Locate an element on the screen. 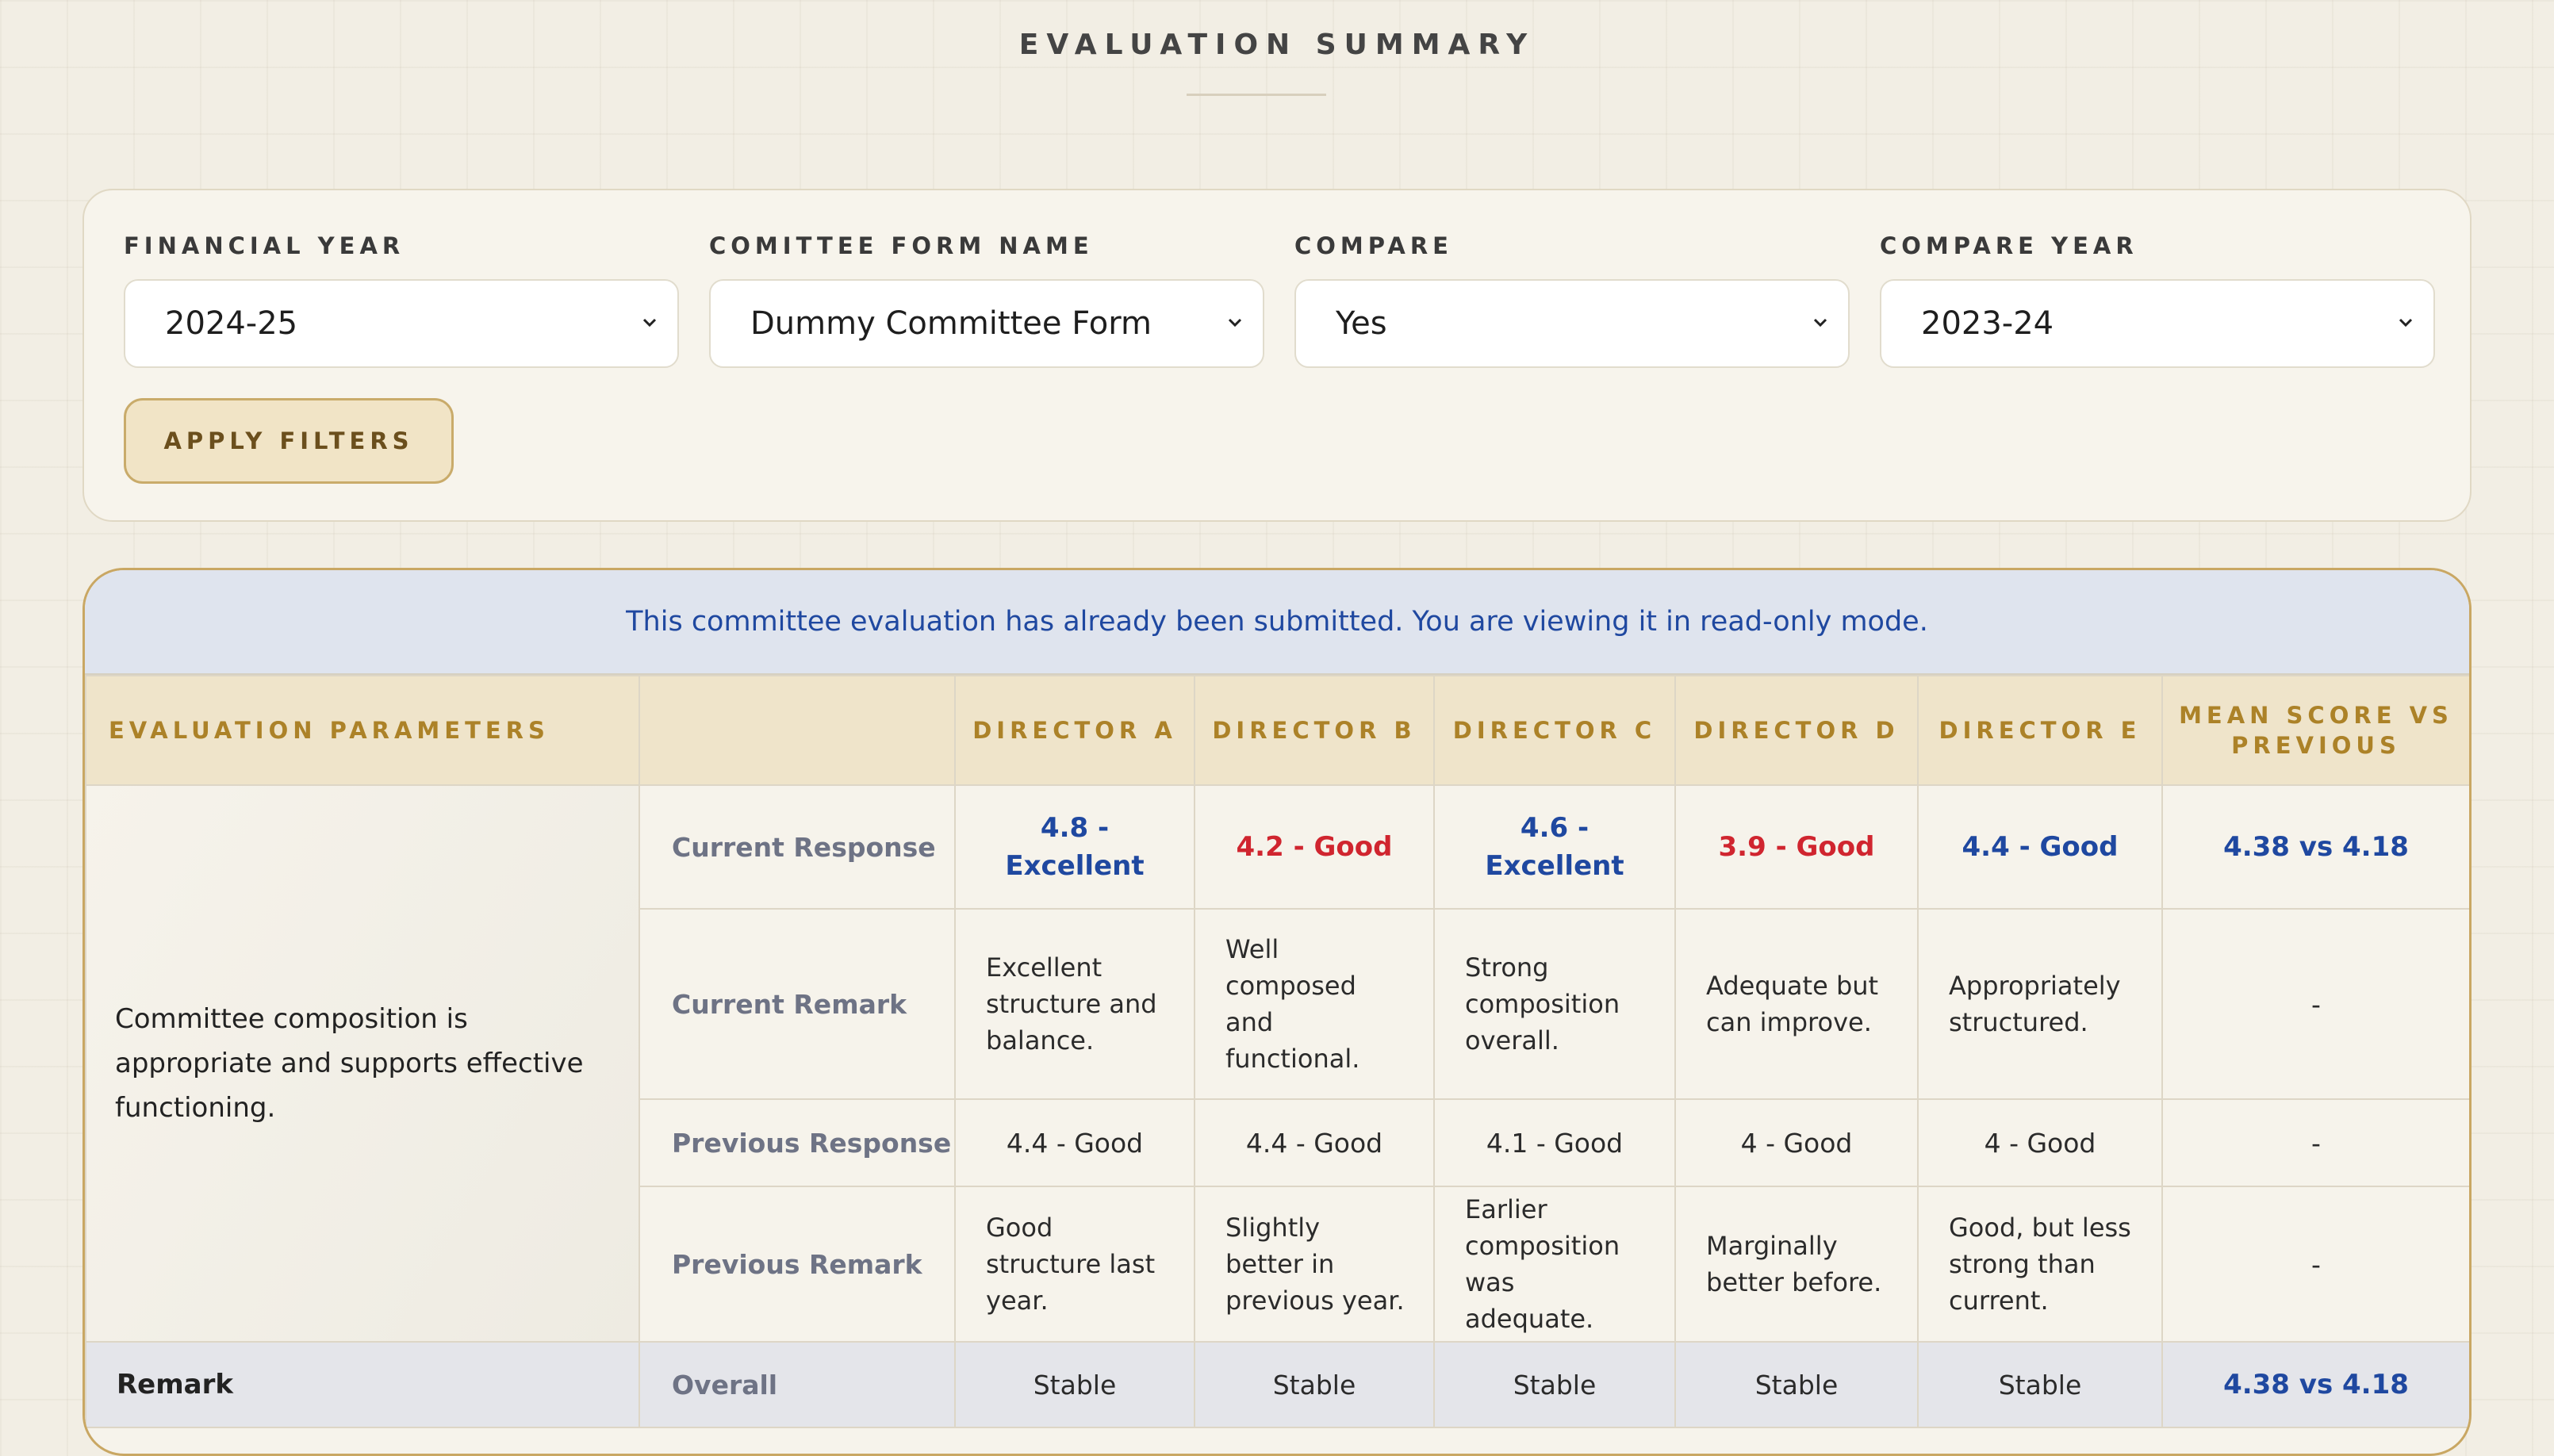  compare-year-select: 2023-24 is located at coordinates (2157, 323).